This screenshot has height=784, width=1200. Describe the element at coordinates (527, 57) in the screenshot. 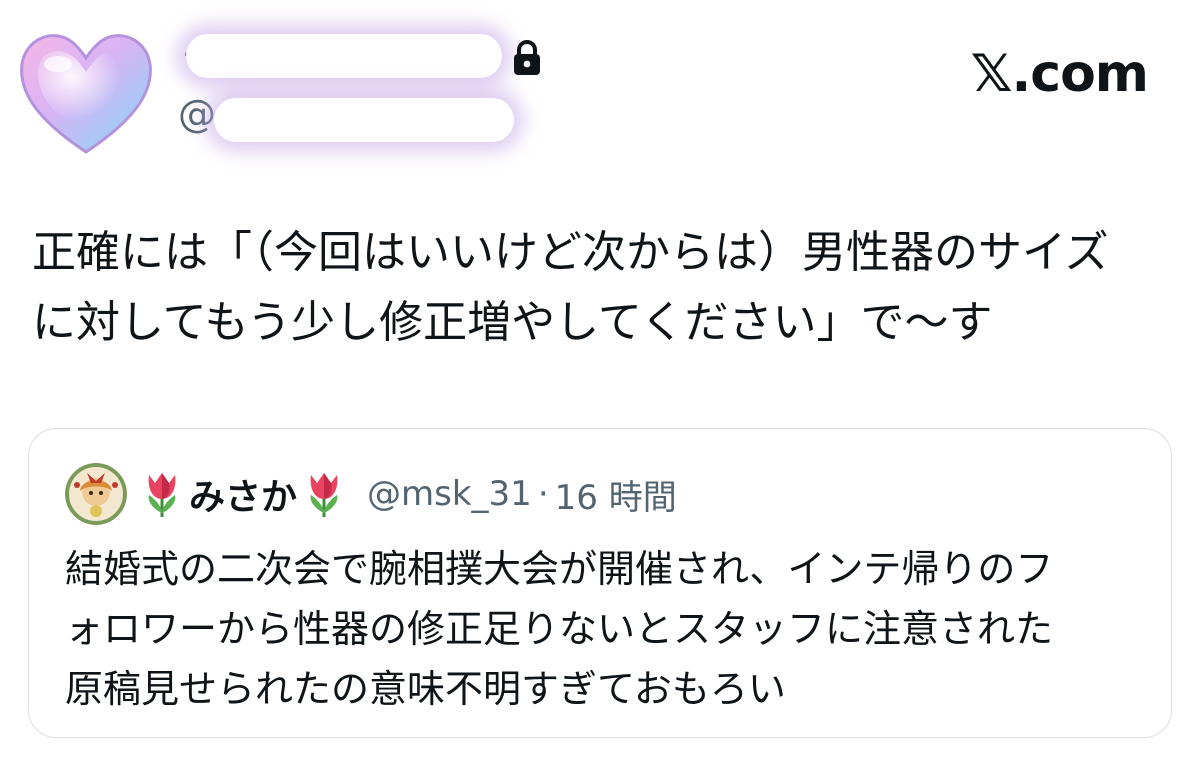

I see `lock-icon` at that location.